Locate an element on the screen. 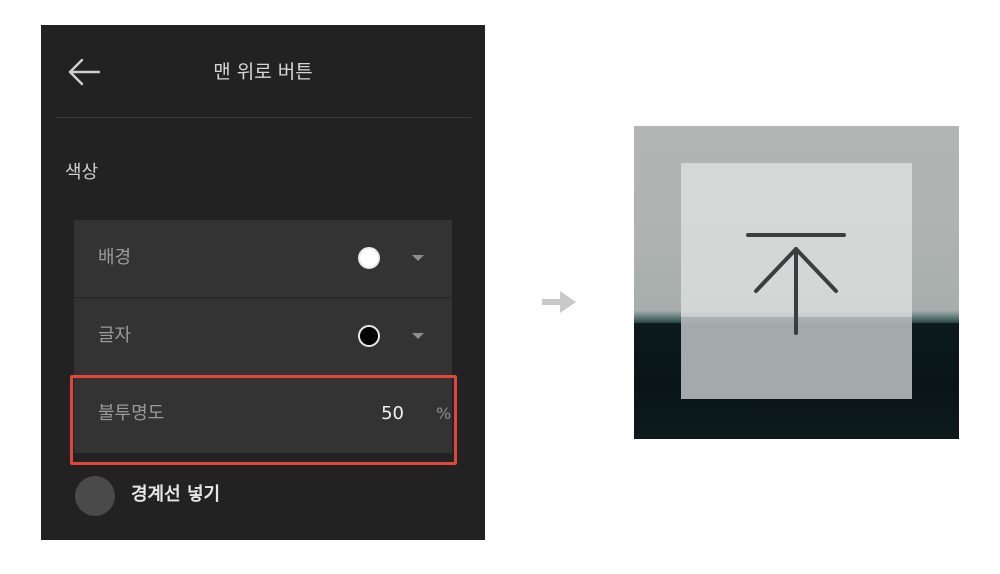  scroll-to-top-button is located at coordinates (796, 281).